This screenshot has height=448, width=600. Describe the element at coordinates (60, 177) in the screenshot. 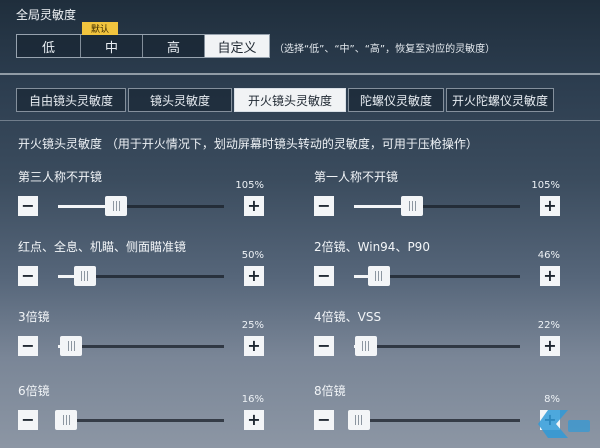

I see `slider-label: 第三人称不开镜` at that location.